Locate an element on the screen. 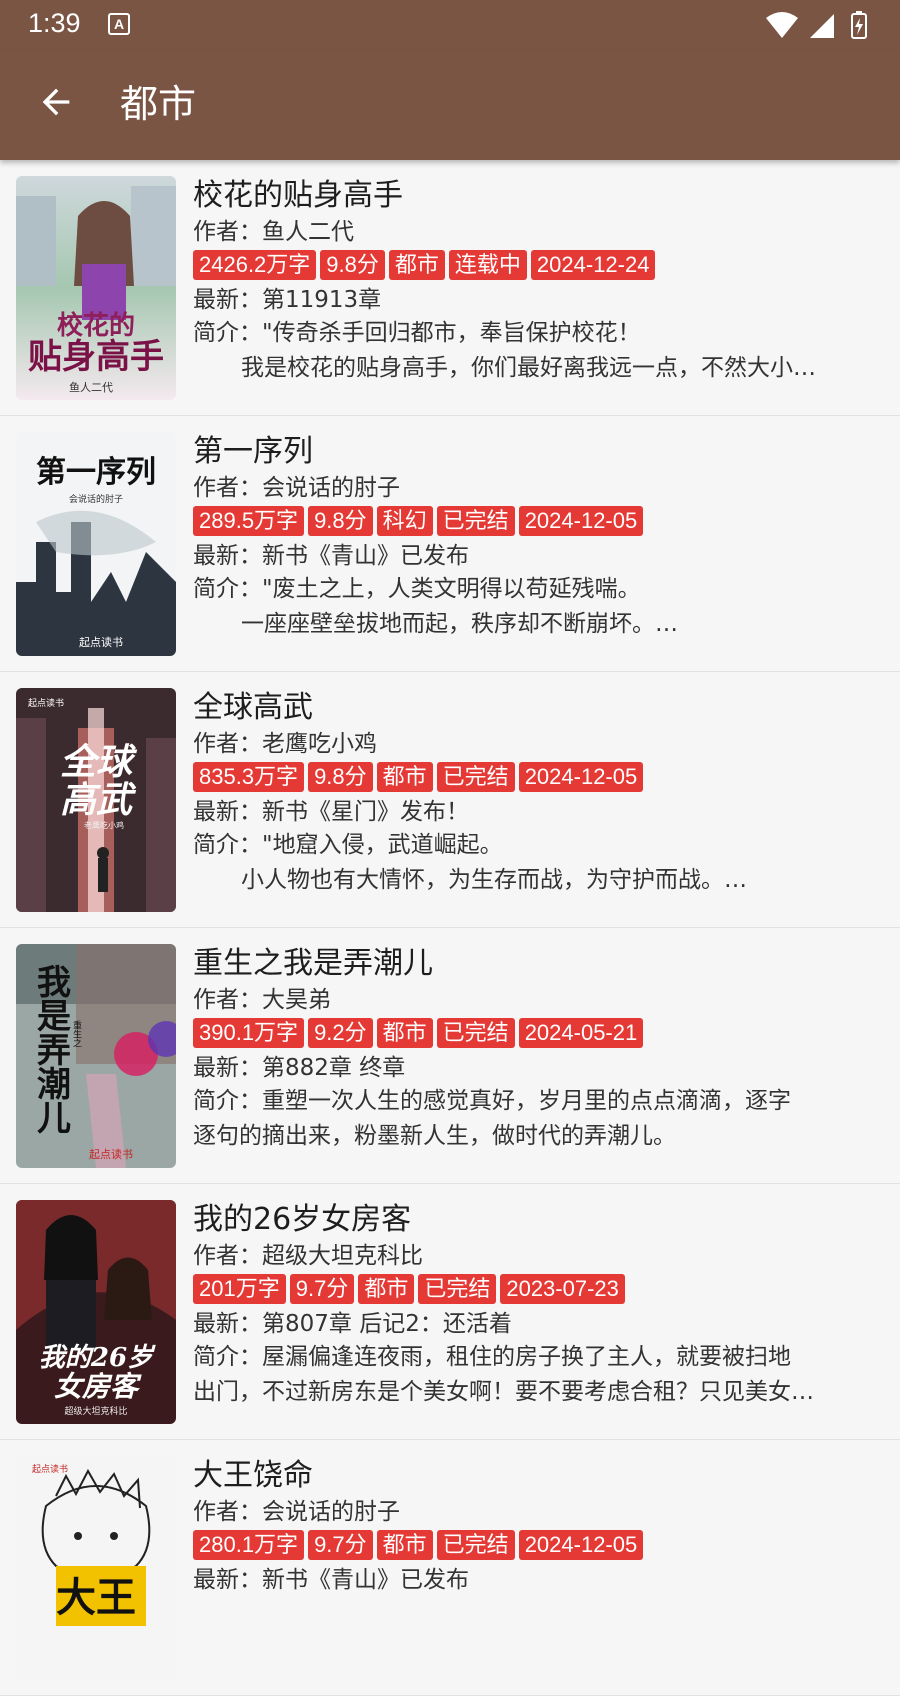  cover-title: 大王 is located at coordinates (96, 1598).